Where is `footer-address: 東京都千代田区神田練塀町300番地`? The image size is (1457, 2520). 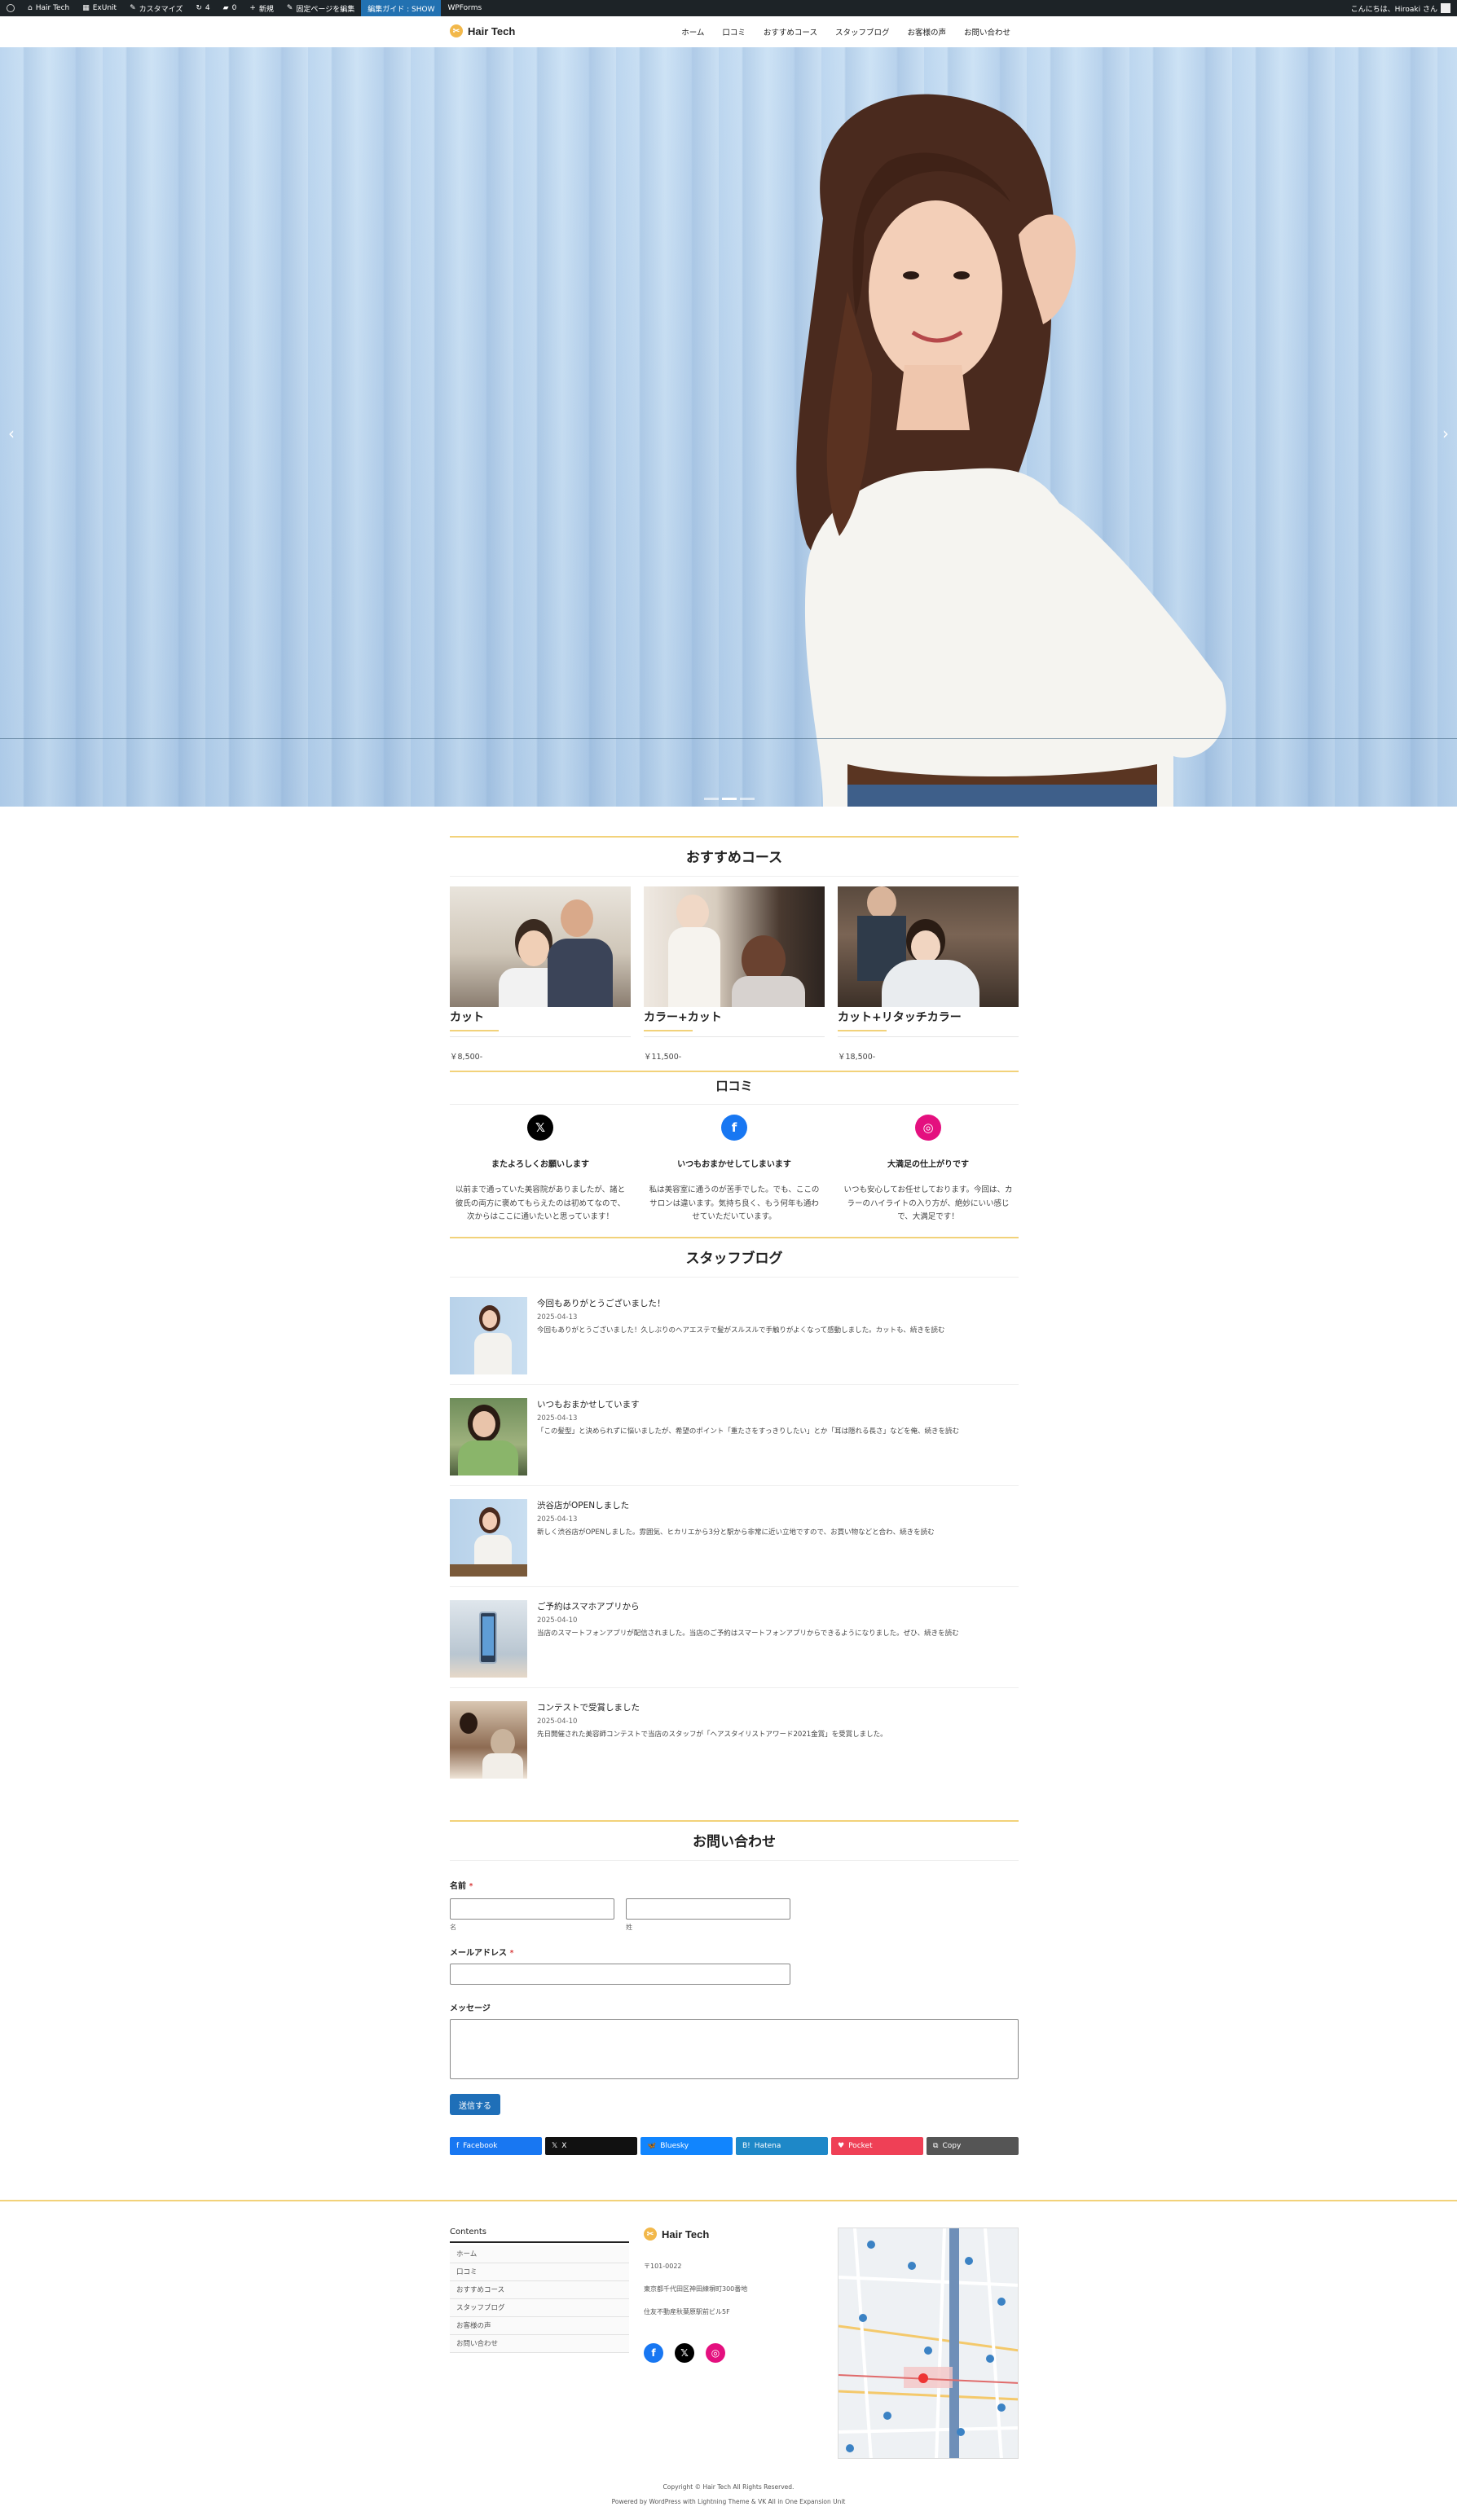
footer-address: 東京都千代田区神田練塀町300番地 is located at coordinates (696, 2289).